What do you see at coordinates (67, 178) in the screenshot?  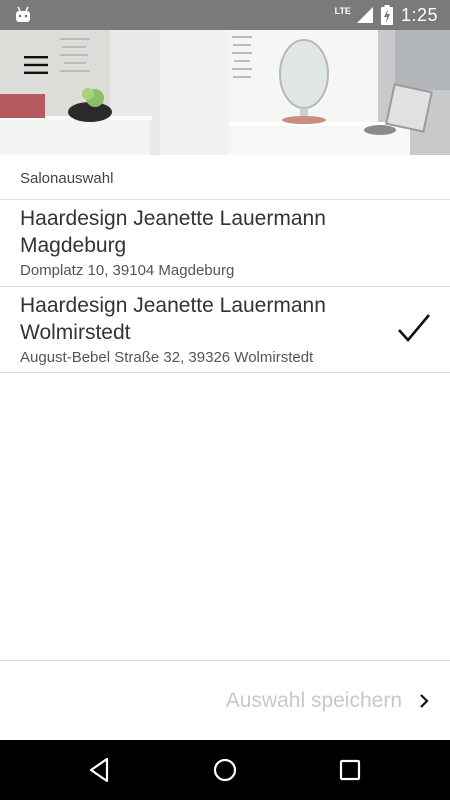 I see `section-title: Salonauswahl` at bounding box center [67, 178].